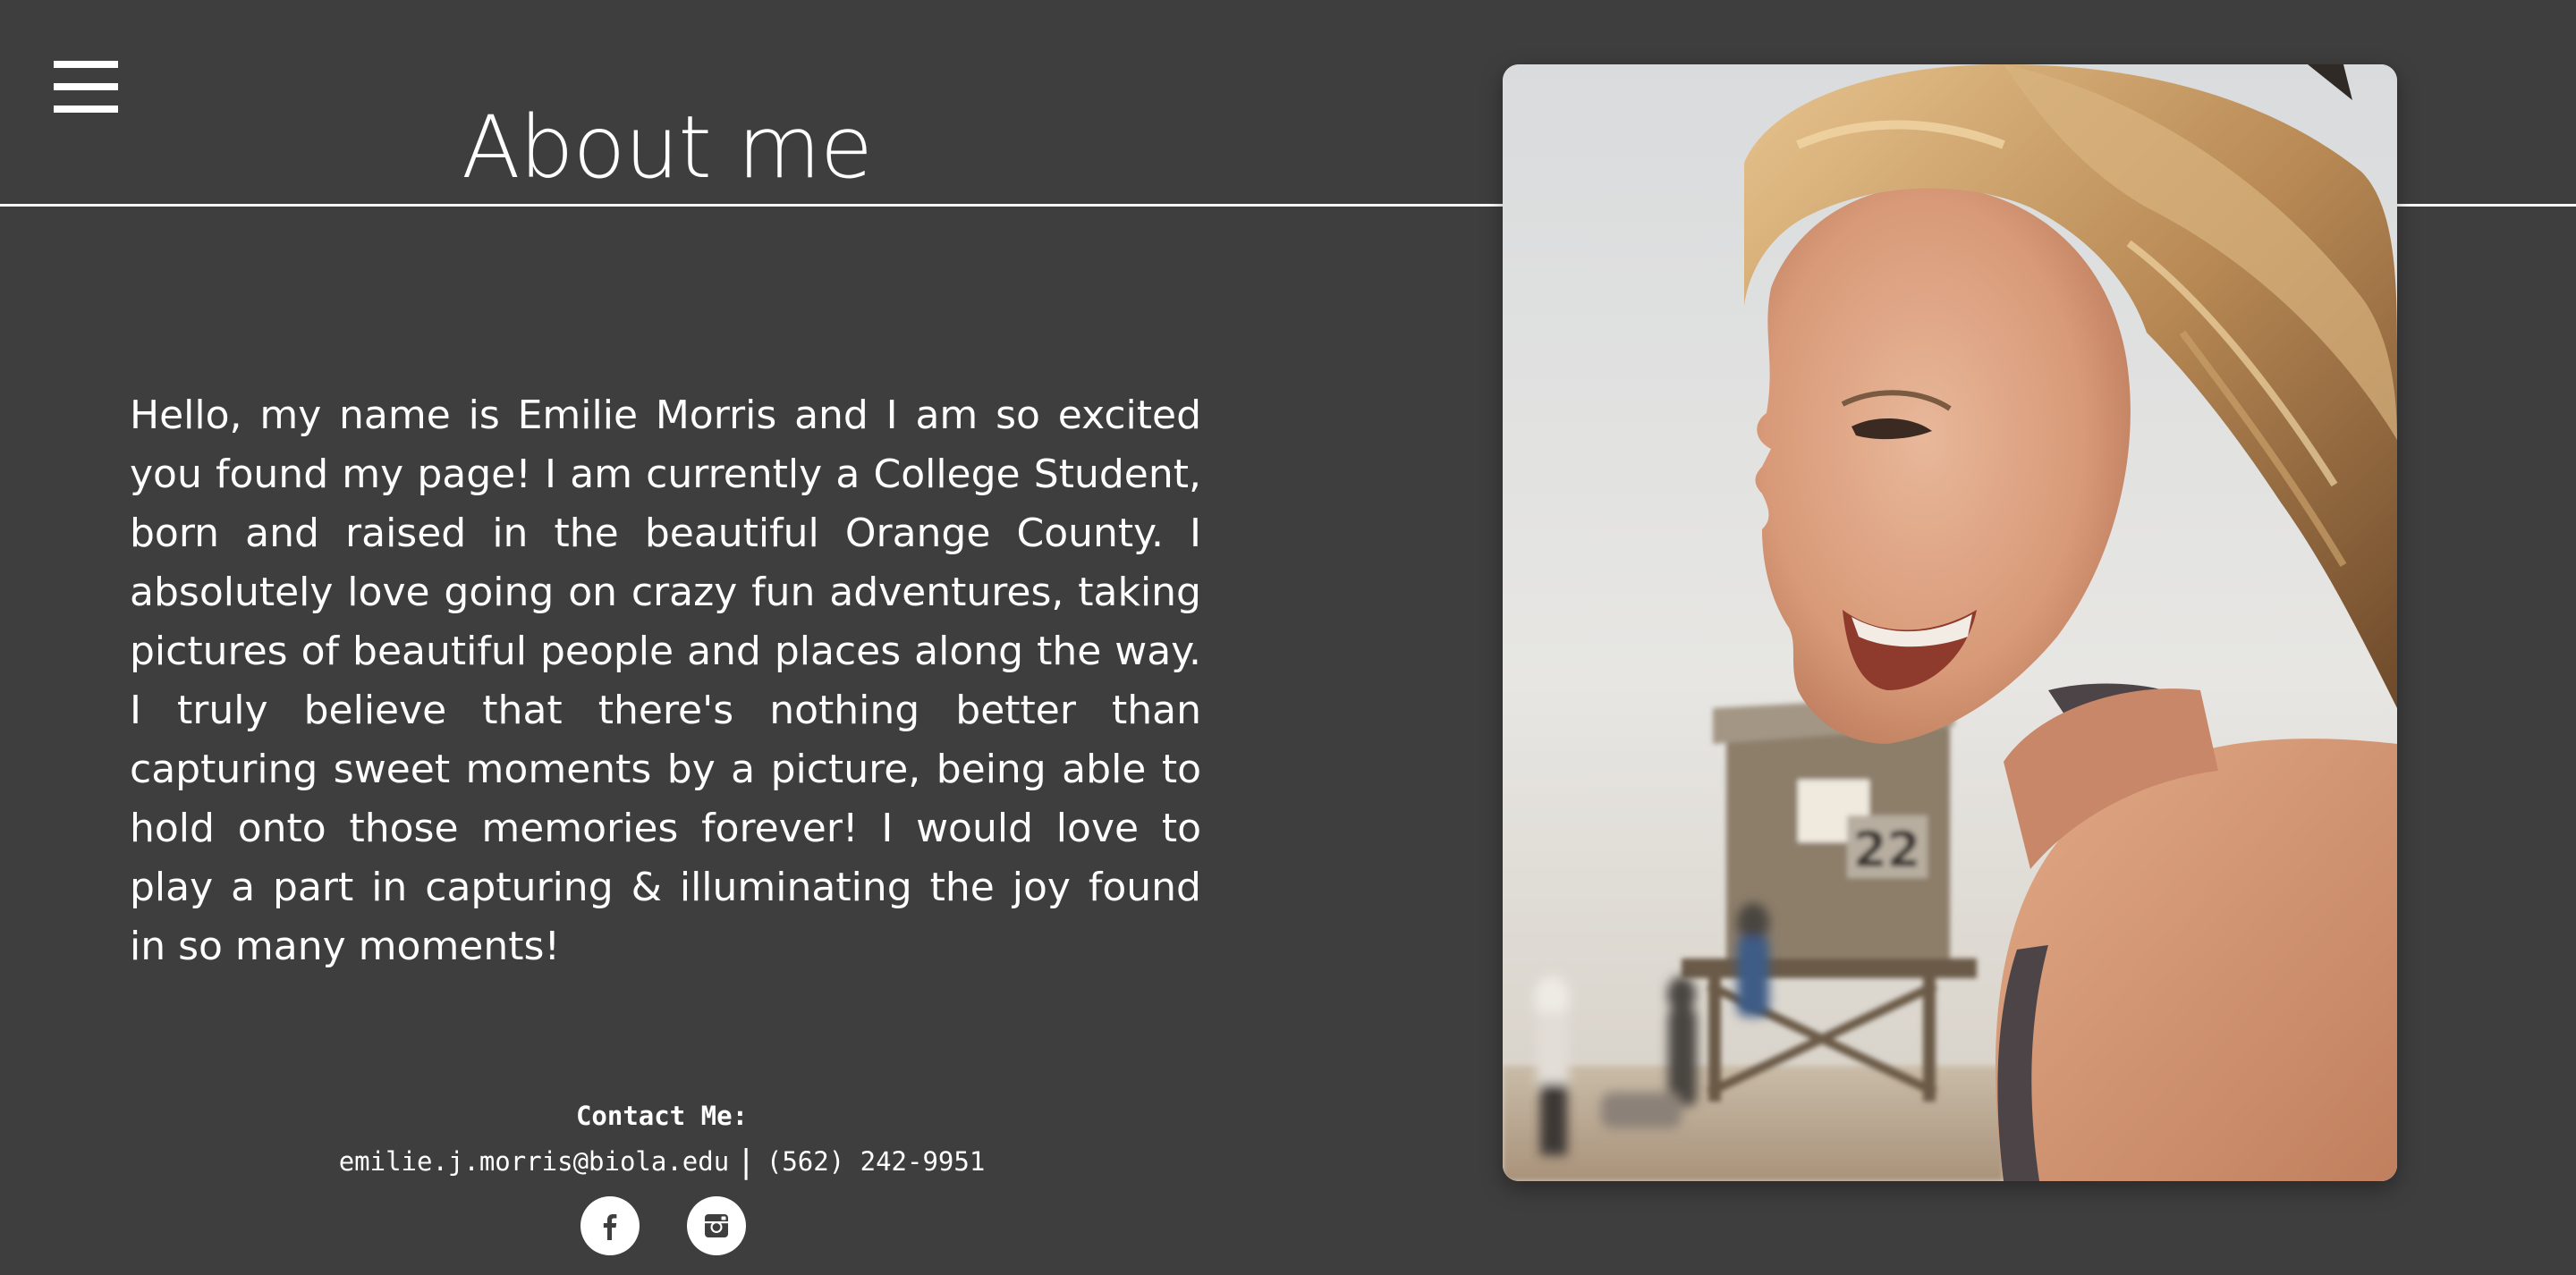 This screenshot has height=1275, width=2576. What do you see at coordinates (534, 1161) in the screenshot?
I see `contact-email: emilie.j.morris@biola.edu` at bounding box center [534, 1161].